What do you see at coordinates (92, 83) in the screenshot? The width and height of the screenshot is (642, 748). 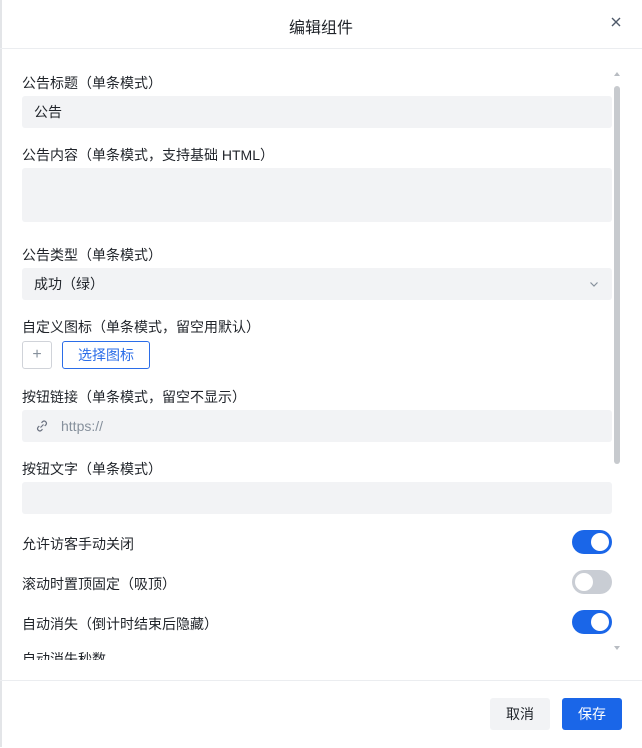 I see `notice-title-label: 公告标题（单条模式）` at bounding box center [92, 83].